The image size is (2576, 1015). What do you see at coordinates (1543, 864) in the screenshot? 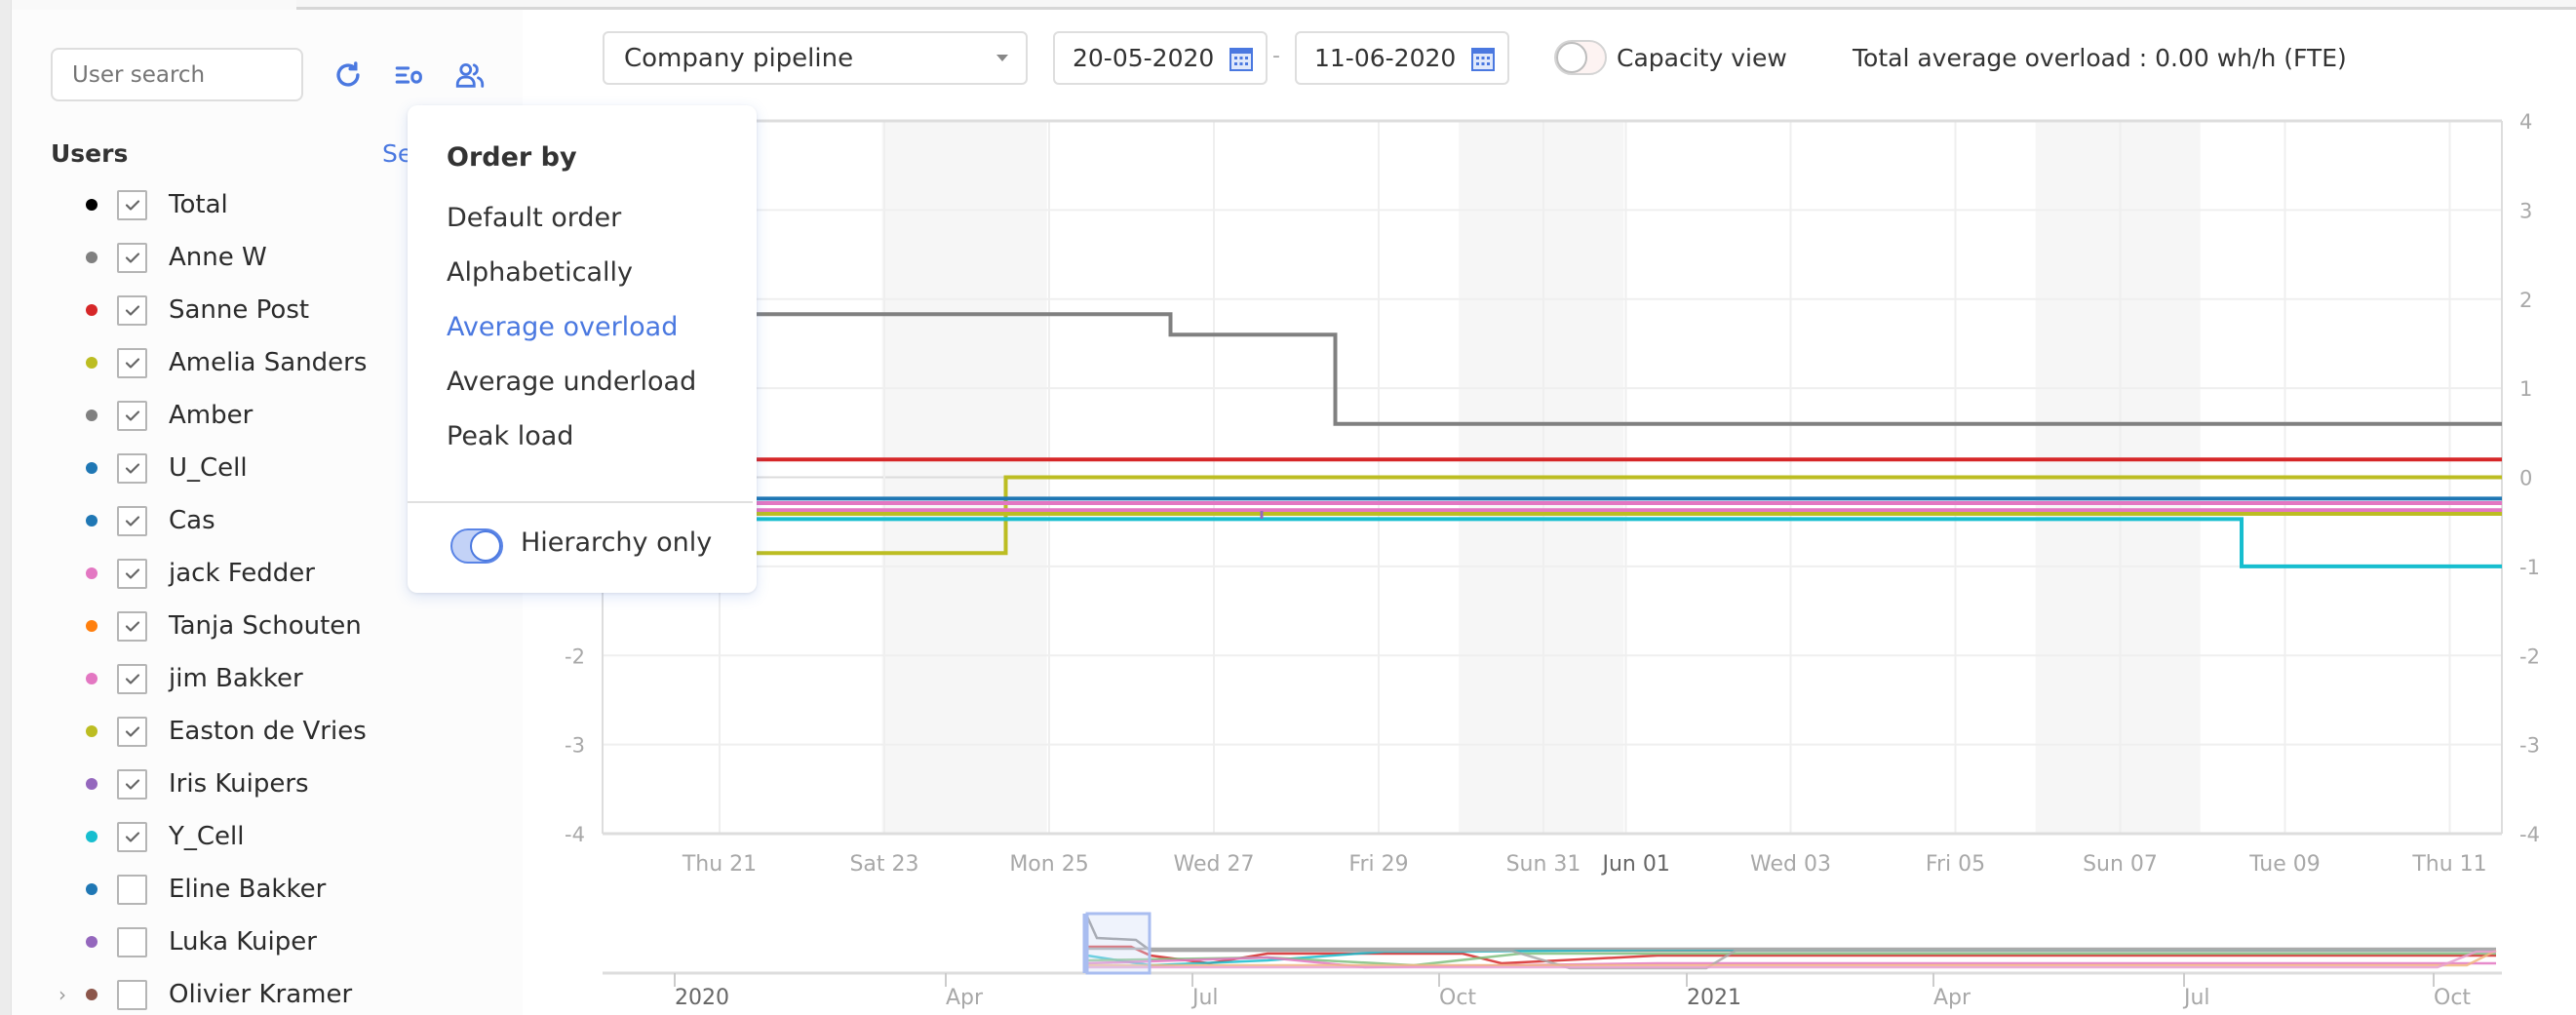
I see `x-tick-label: Sun 31` at bounding box center [1543, 864].